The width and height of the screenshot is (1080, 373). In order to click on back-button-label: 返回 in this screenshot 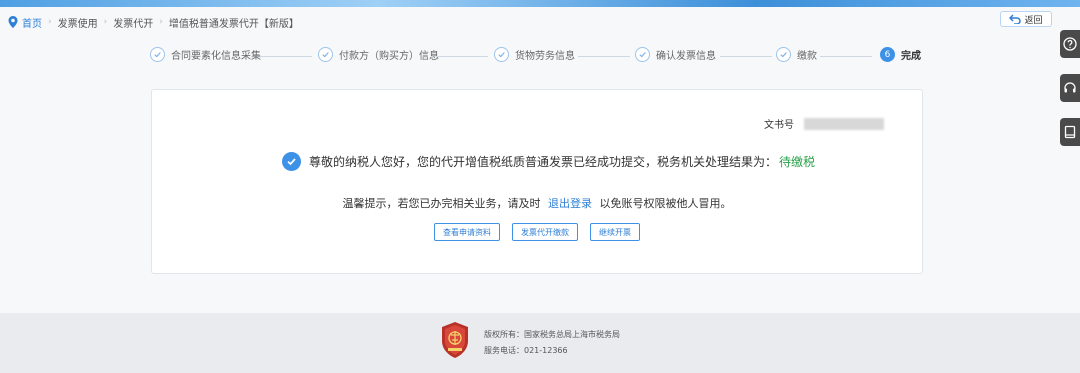, I will do `click(1033, 20)`.